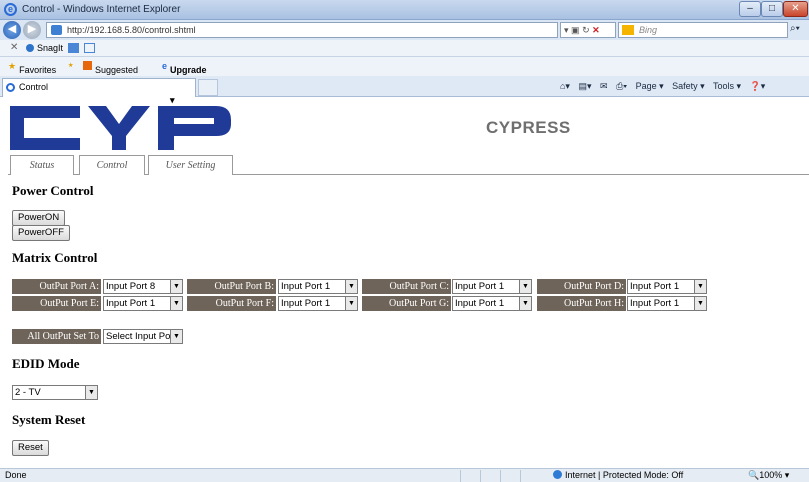 The image size is (809, 482). What do you see at coordinates (758, 86) in the screenshot?
I see `help-menu: ❓▾` at bounding box center [758, 86].